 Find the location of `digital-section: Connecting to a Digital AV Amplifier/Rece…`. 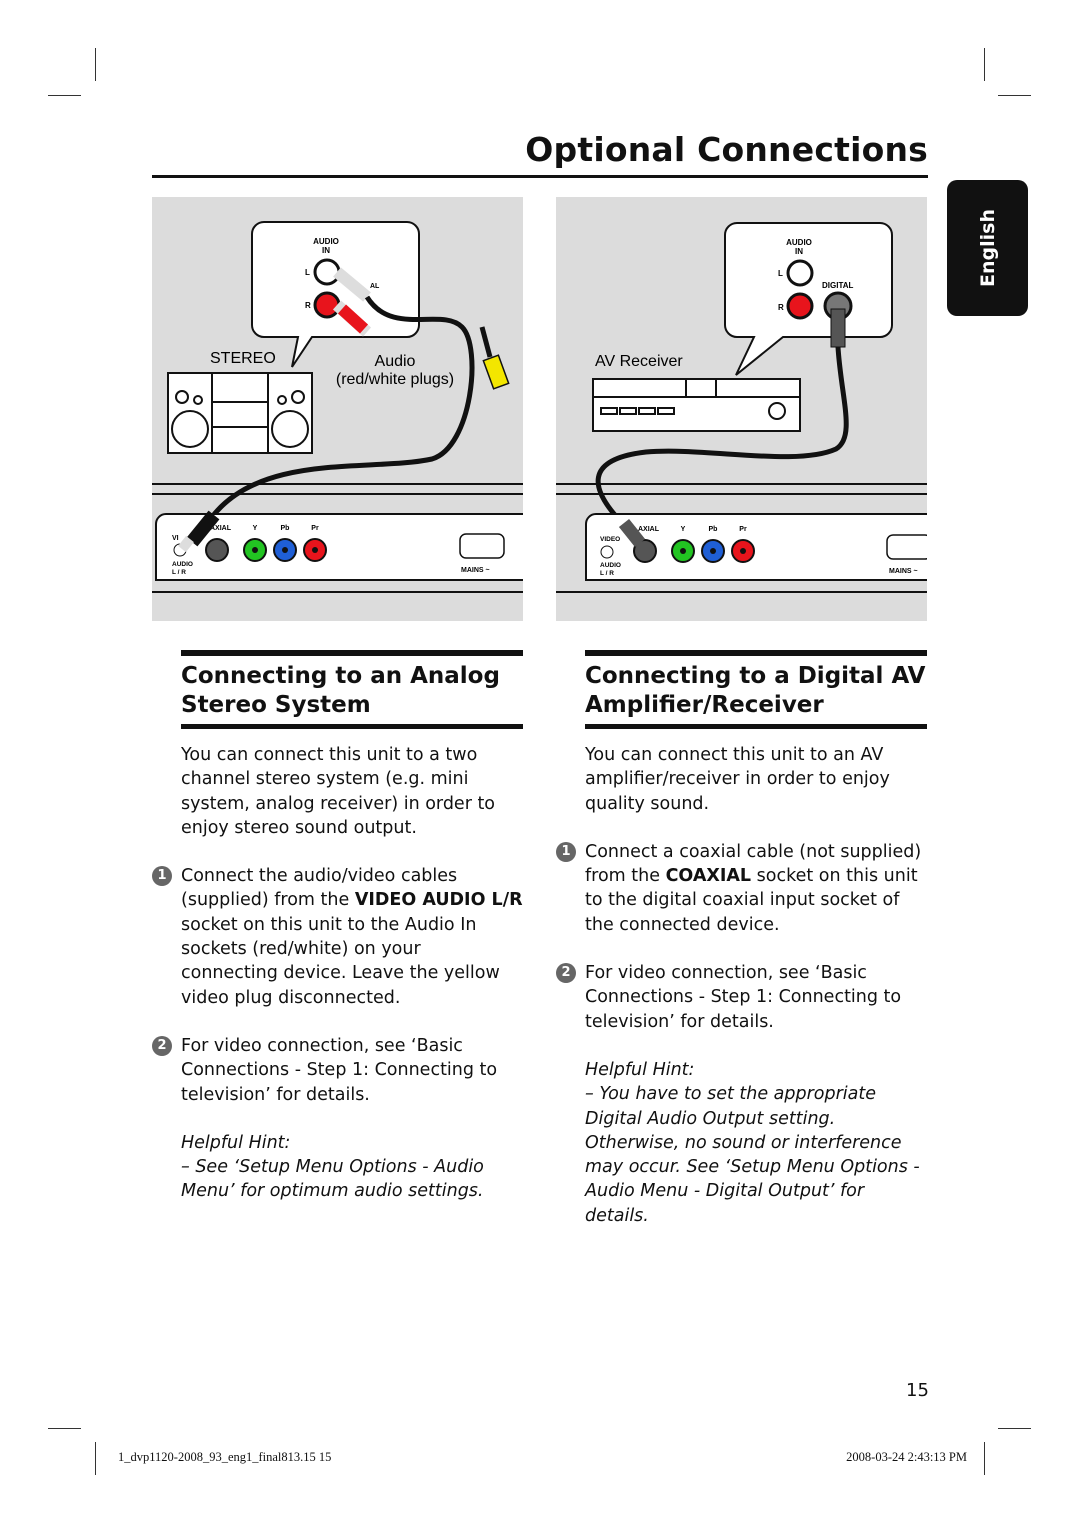

digital-section: Connecting to a Digital AV Amplifier/Rece… is located at coordinates (741, 939).